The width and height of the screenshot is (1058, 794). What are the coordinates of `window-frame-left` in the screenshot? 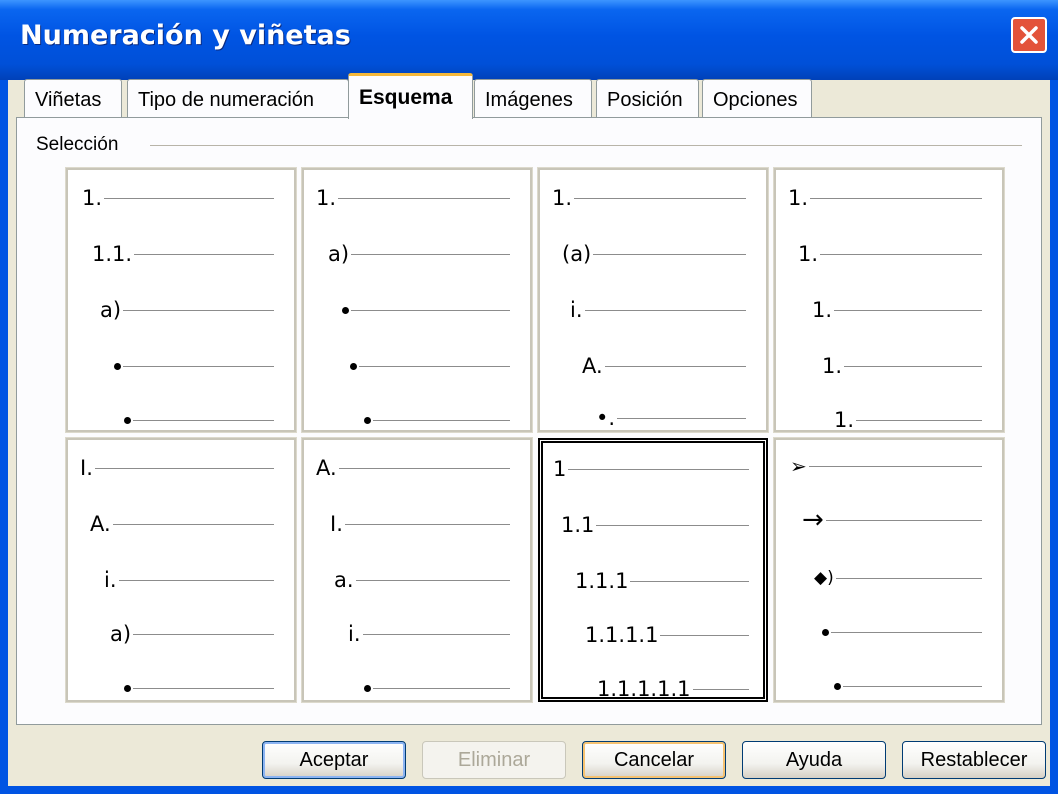 It's located at (4, 437).